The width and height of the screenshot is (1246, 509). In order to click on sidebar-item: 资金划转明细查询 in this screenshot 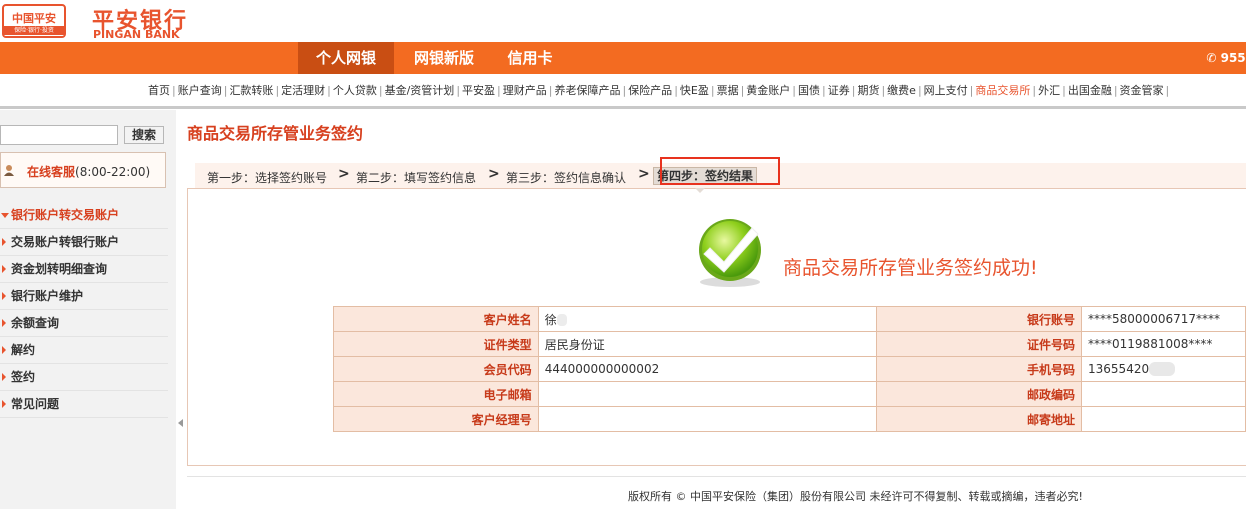, I will do `click(84, 269)`.